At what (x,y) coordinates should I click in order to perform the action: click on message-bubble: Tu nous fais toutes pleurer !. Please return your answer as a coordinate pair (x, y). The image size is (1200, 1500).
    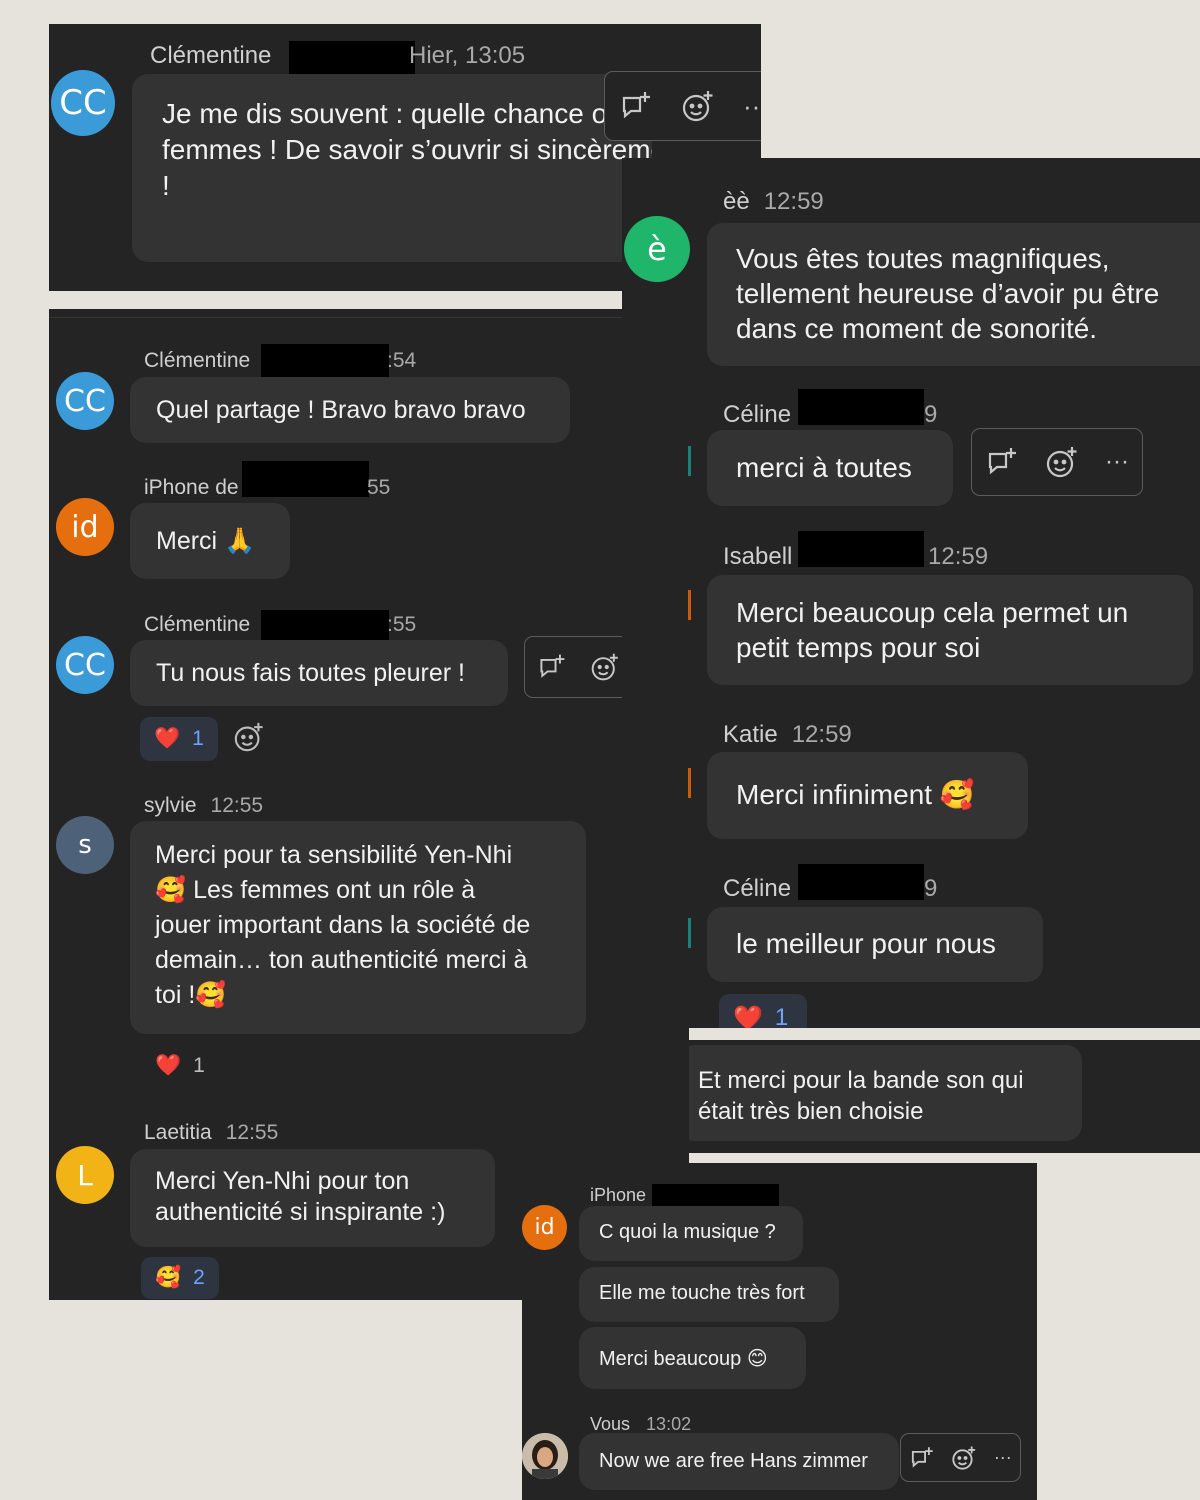
    Looking at the image, I should click on (319, 673).